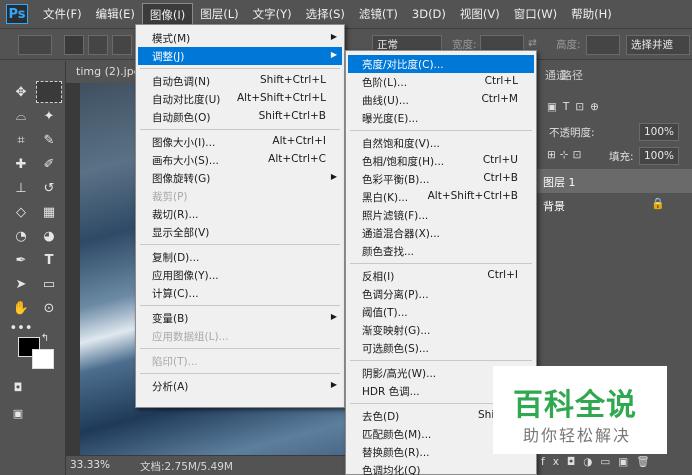  I want to click on marquee-tool-icon, so click(49, 92).